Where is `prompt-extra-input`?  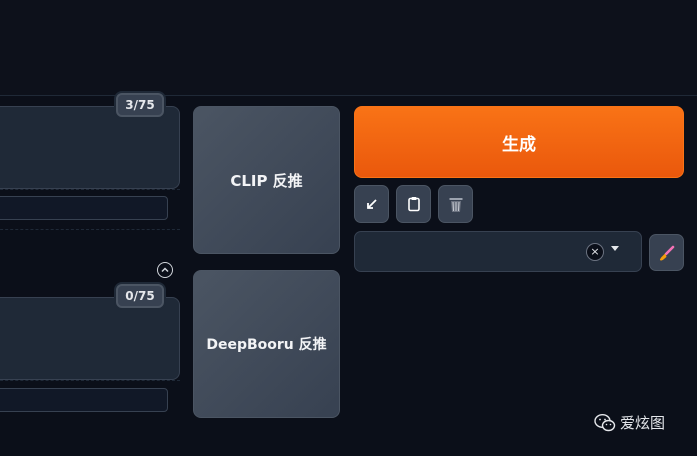
prompt-extra-input is located at coordinates (84, 208).